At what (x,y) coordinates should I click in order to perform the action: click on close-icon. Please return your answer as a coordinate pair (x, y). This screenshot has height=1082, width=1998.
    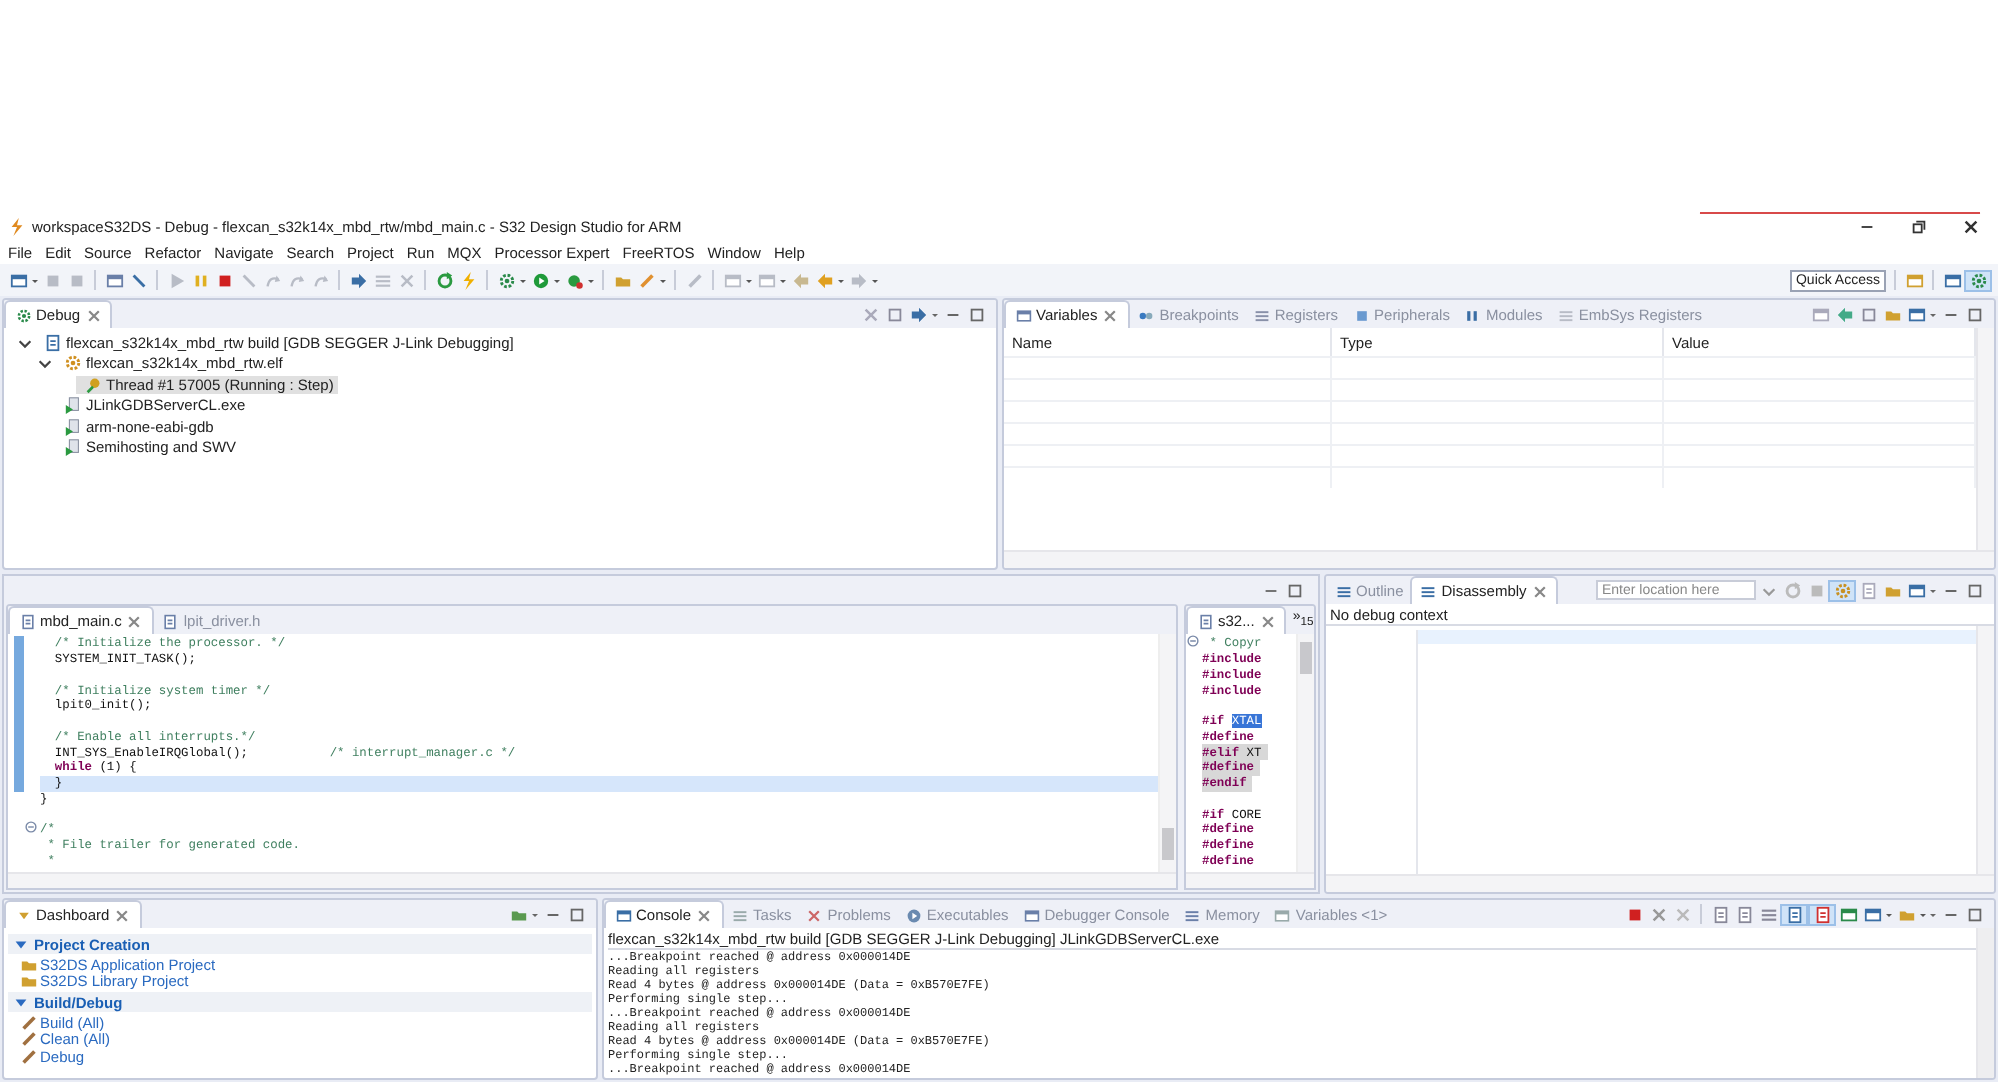
    Looking at the image, I should click on (1970, 227).